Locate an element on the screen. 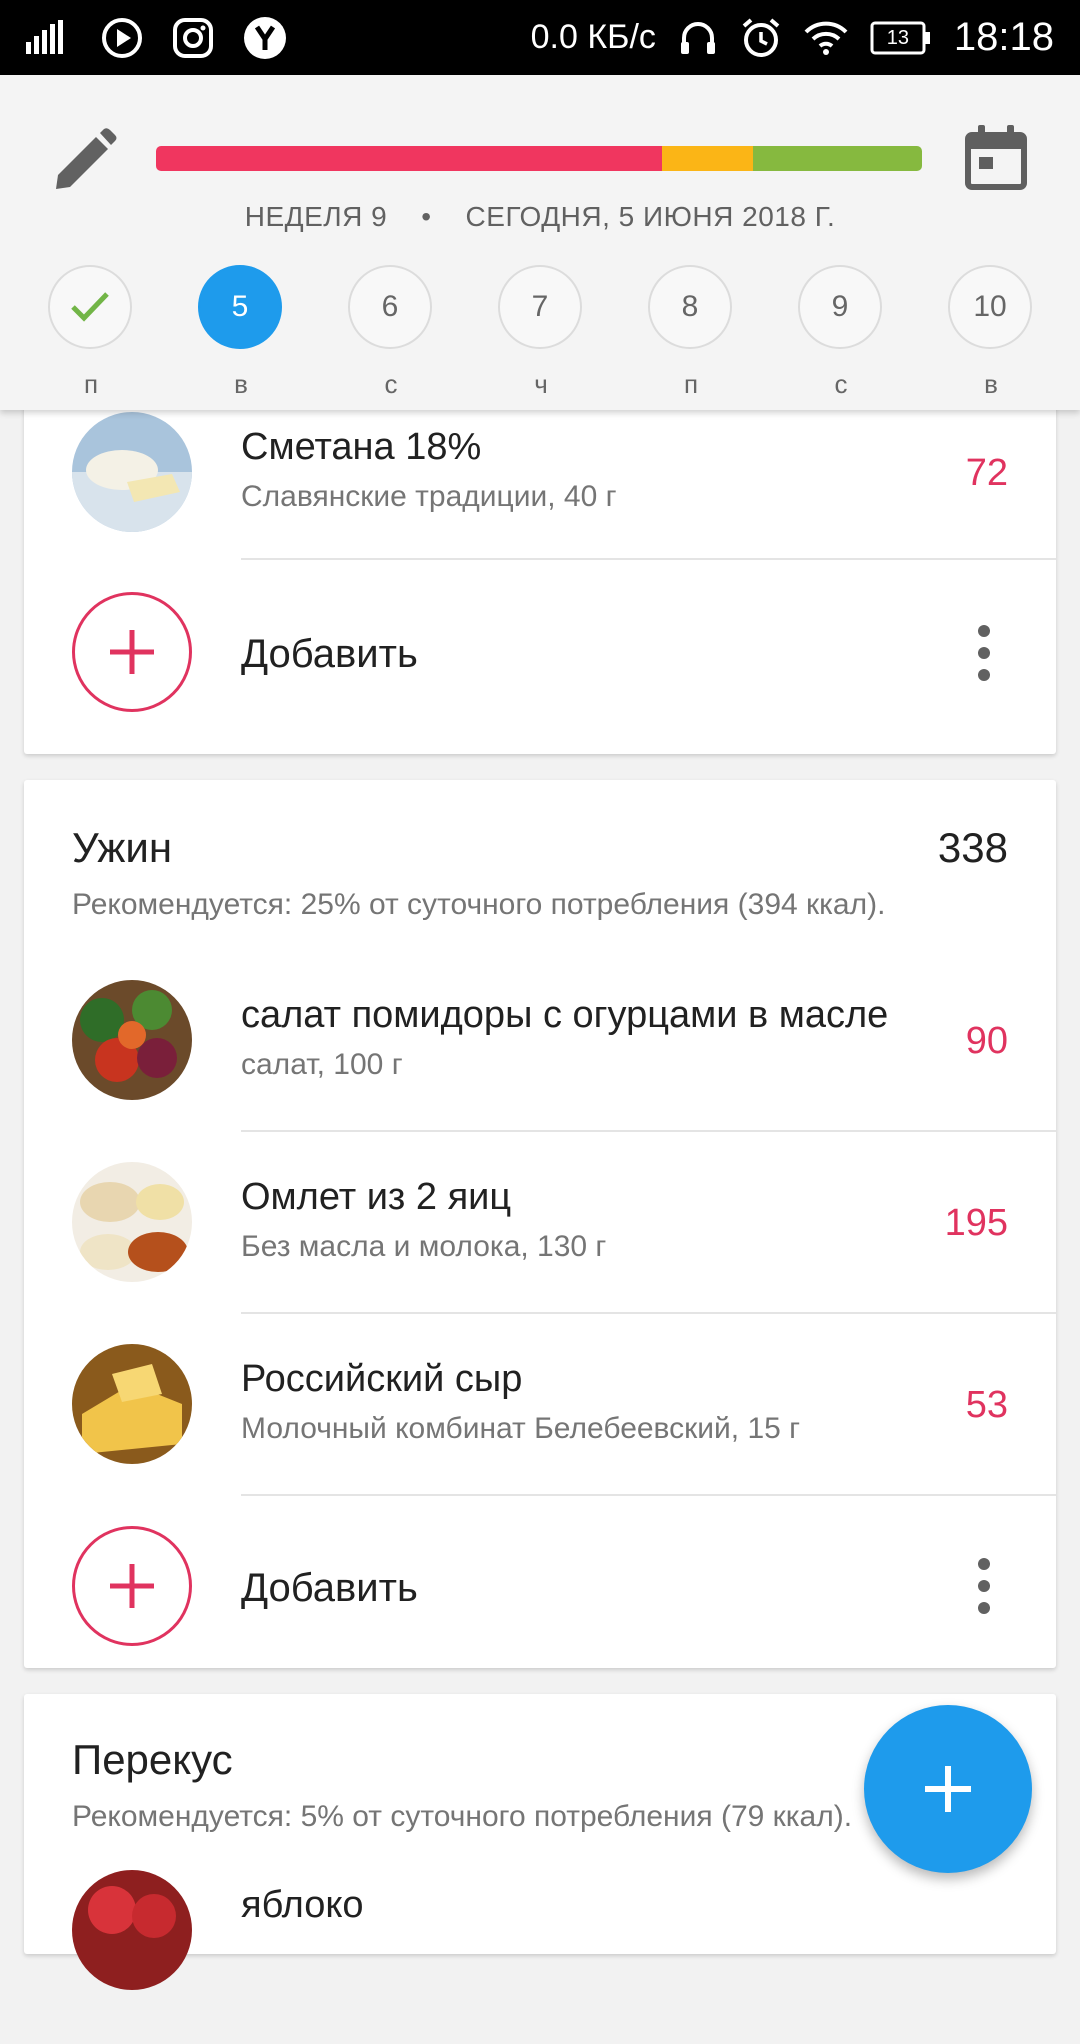 Image resolution: width=1080 pixels, height=2044 pixels. pencil-icon is located at coordinates (86, 158).